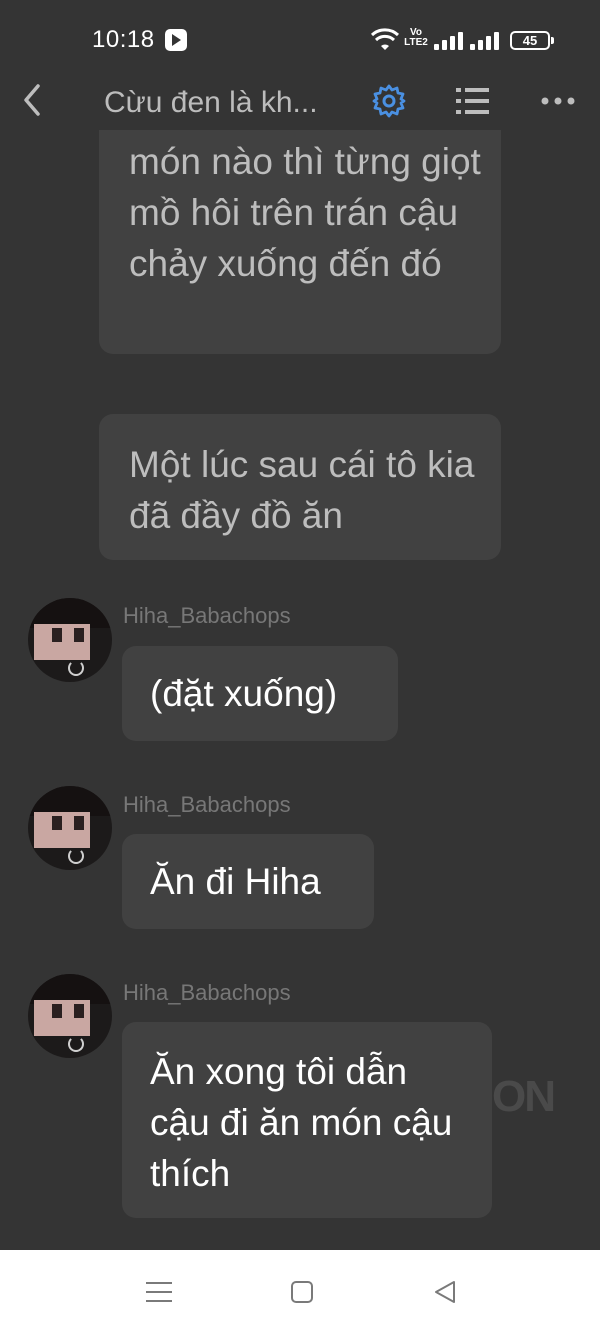  What do you see at coordinates (123, 39) in the screenshot?
I see `status-time: 10:18` at bounding box center [123, 39].